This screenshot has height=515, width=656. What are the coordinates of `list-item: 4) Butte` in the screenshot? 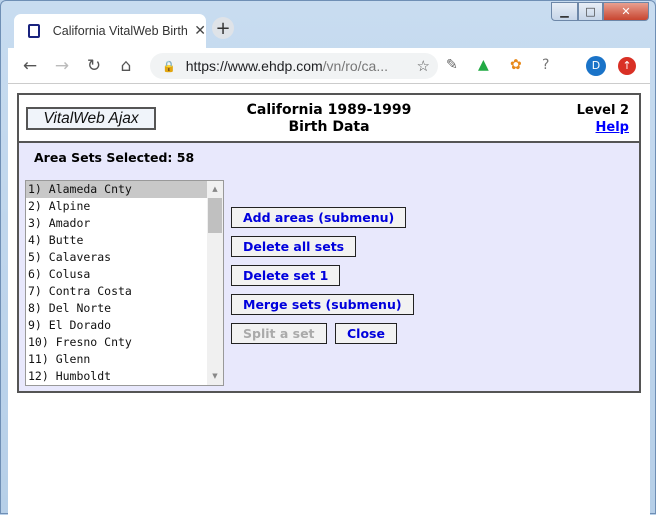 It's located at (116, 240).